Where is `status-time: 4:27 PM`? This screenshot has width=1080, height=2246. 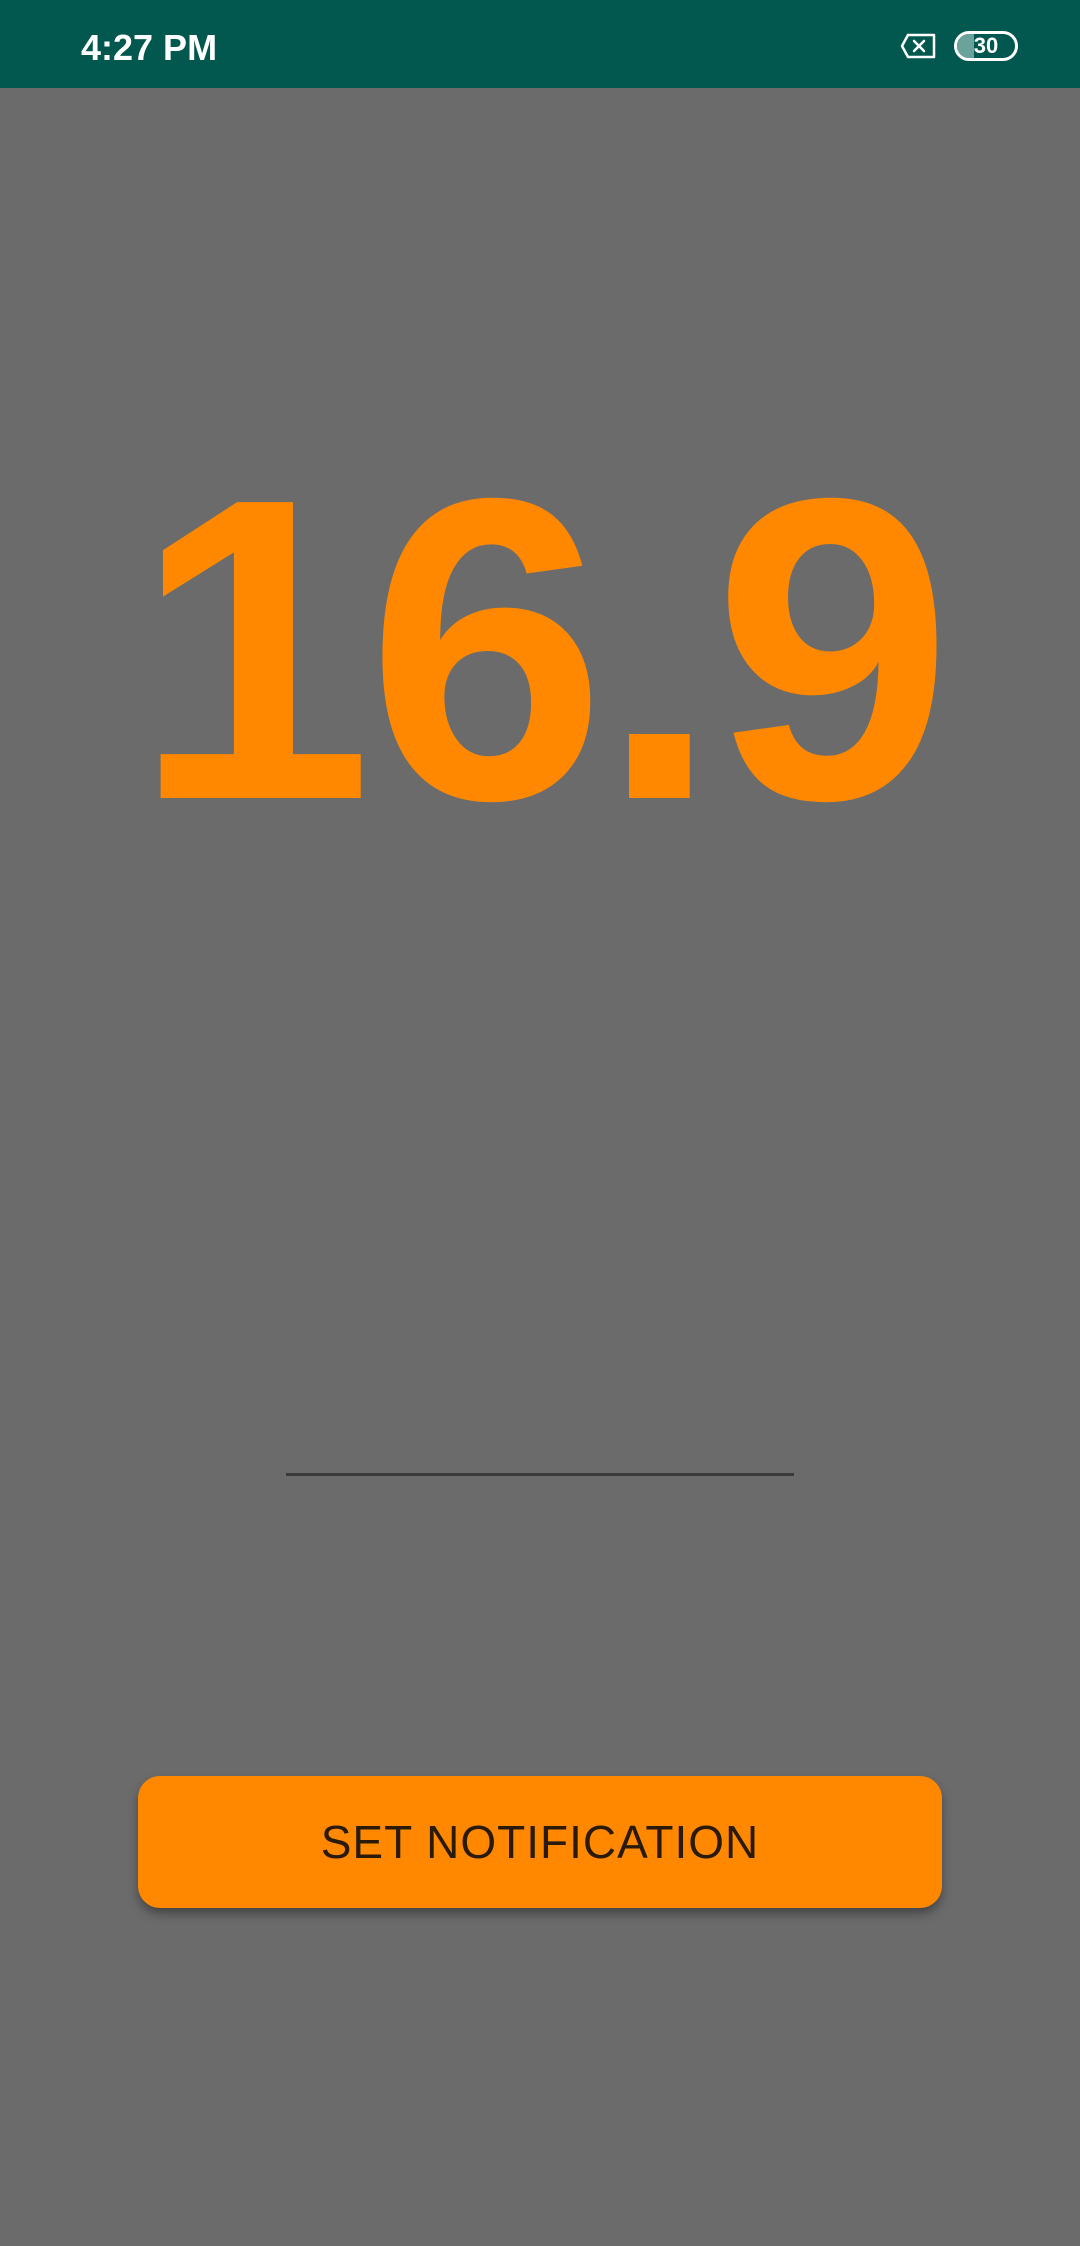
status-time: 4:27 PM is located at coordinates (149, 47).